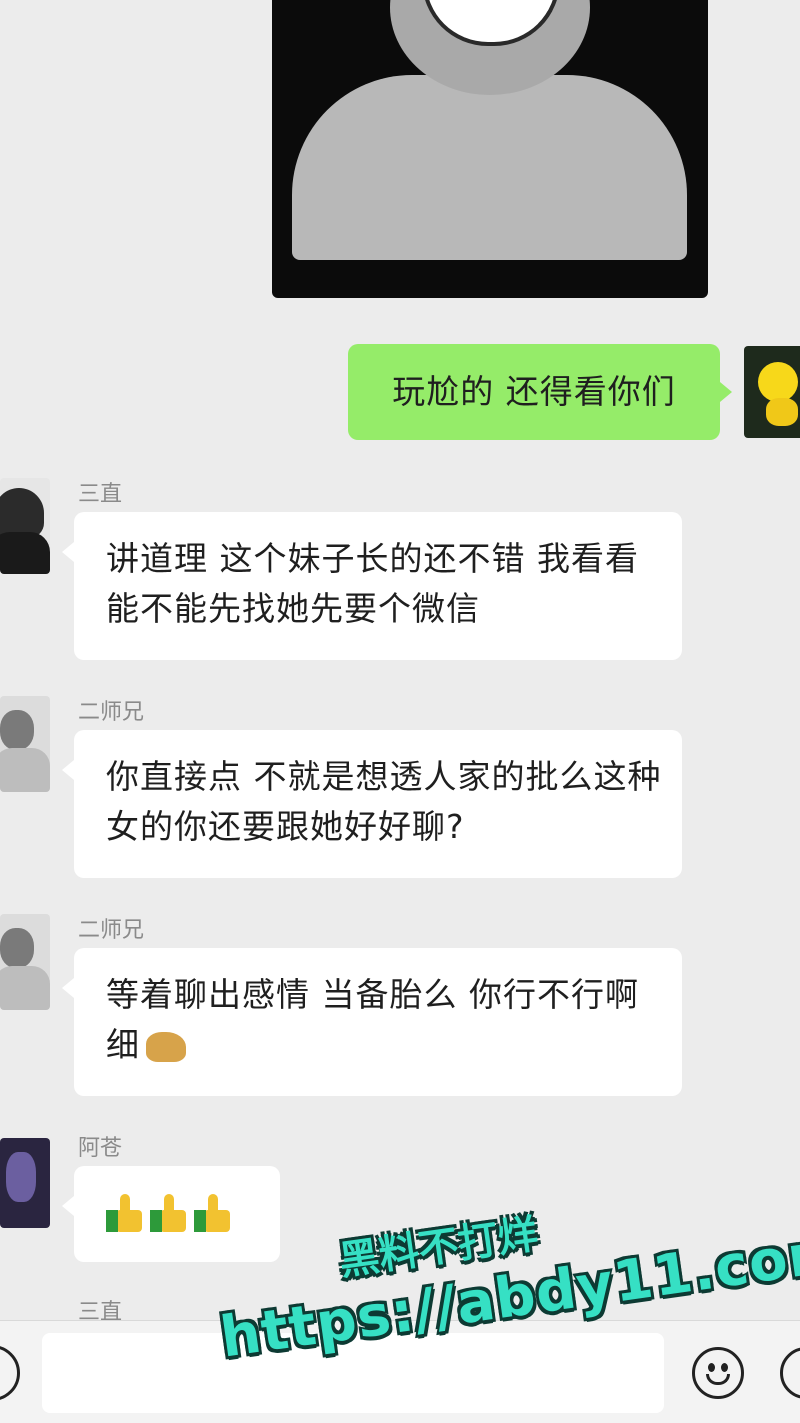 This screenshot has height=1423, width=800. I want to click on avatar-acang, so click(25, 1183).